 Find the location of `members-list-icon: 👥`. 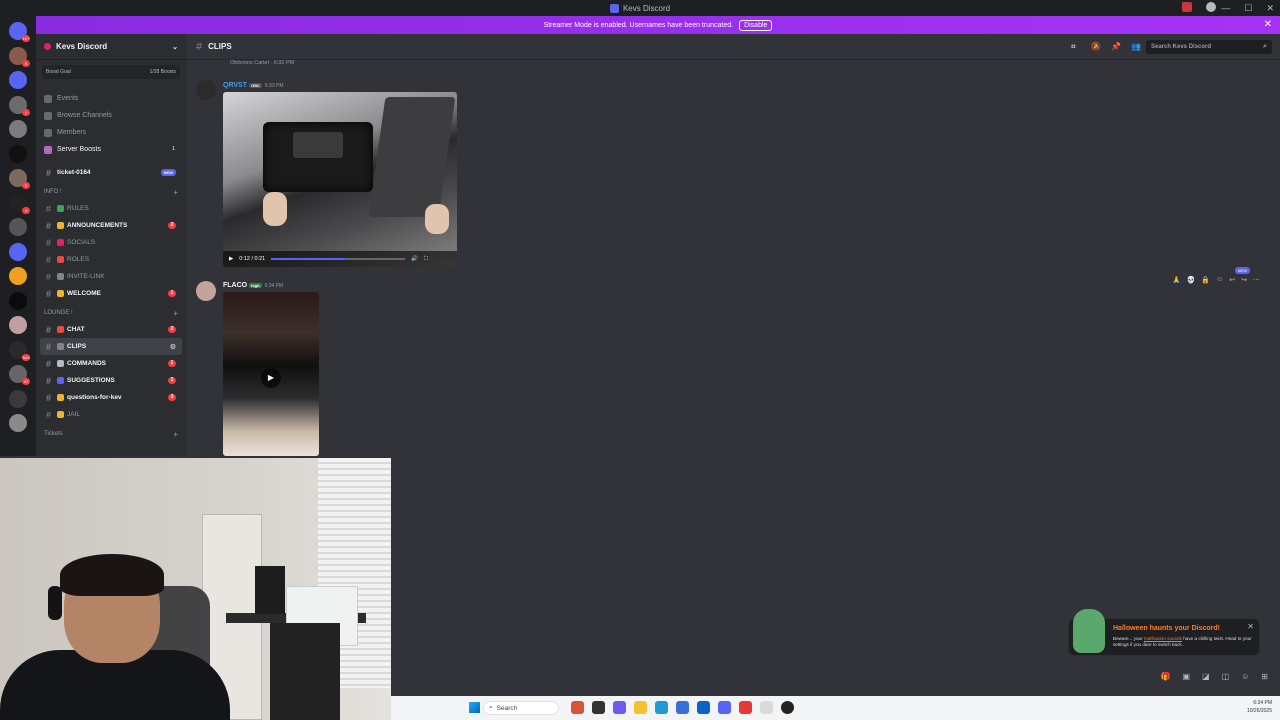

members-list-icon: 👥 is located at coordinates (1136, 46).